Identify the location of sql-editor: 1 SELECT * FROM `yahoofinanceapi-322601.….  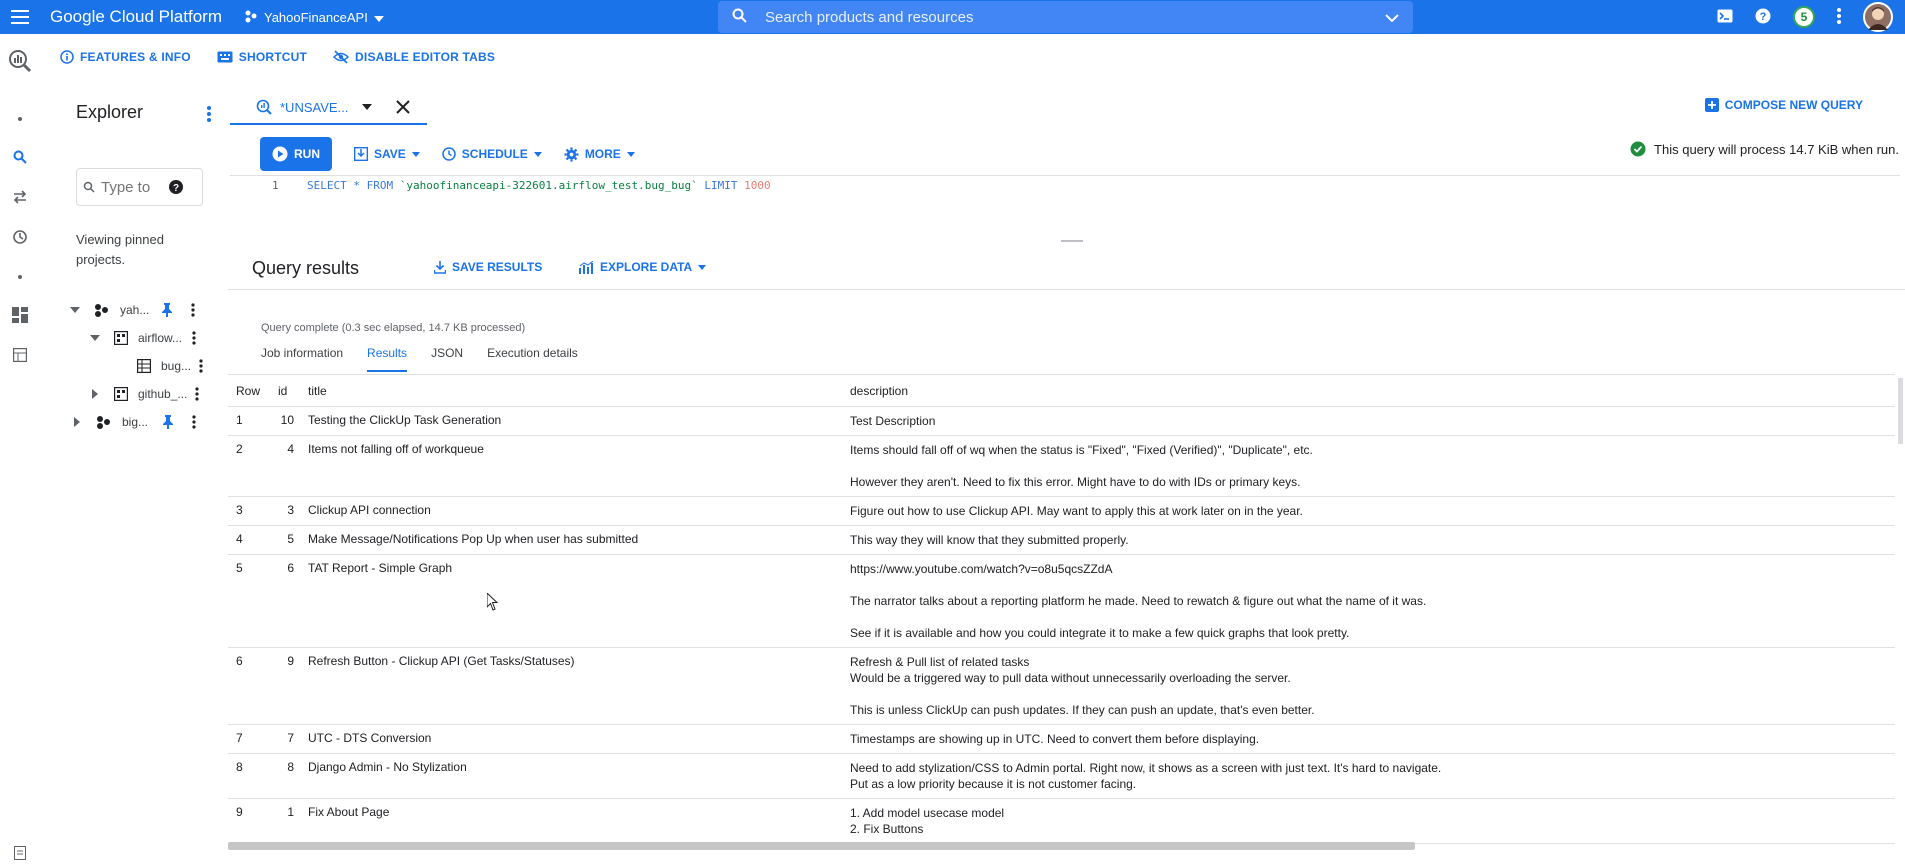
(1065, 205).